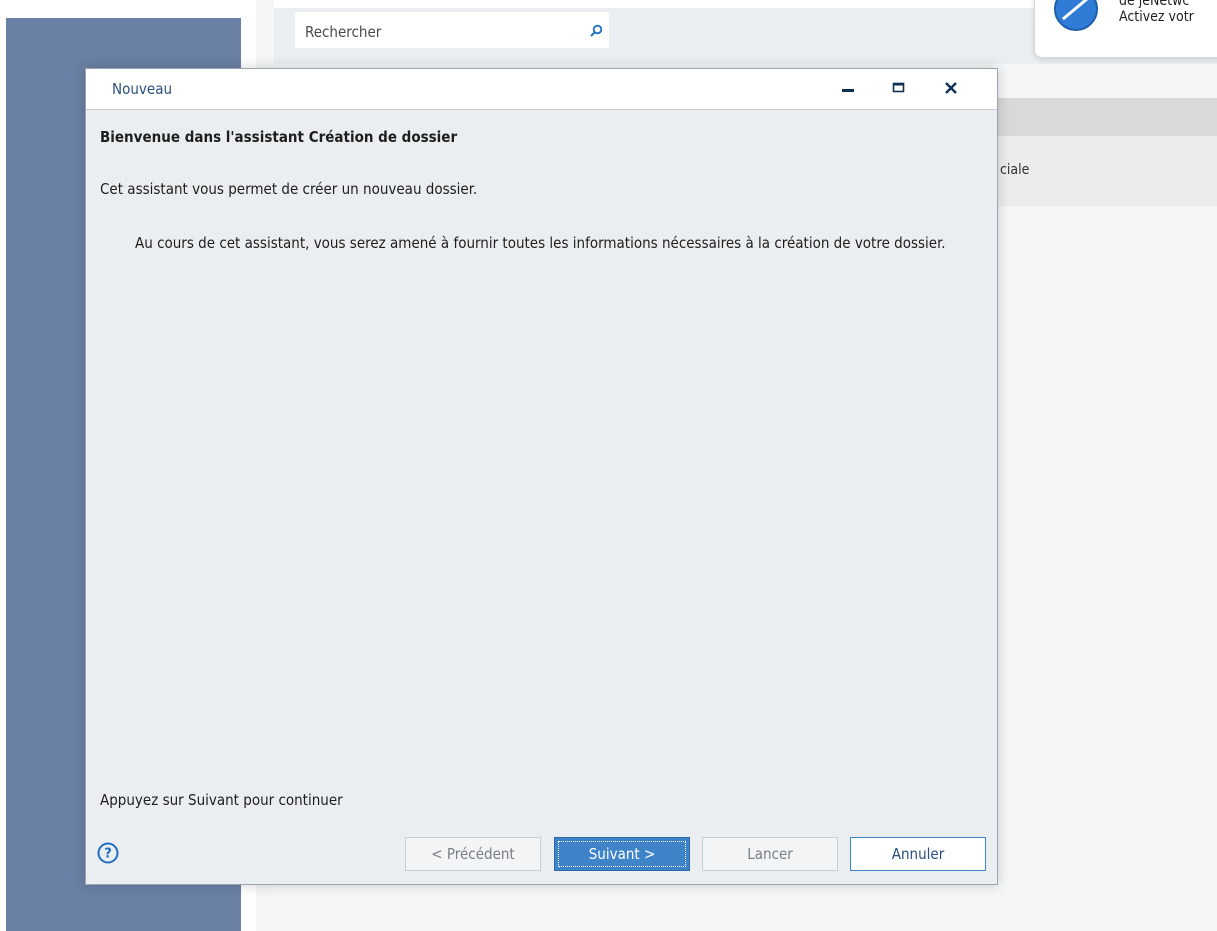  I want to click on maximize-button, so click(905, 89).